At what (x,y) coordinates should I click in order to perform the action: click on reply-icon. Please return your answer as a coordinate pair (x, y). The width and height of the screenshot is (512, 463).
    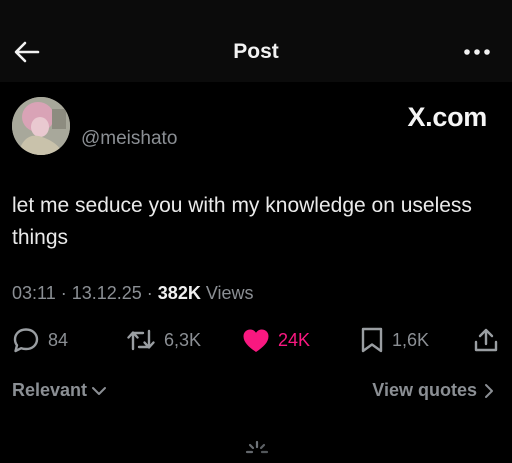
    Looking at the image, I should click on (26, 340).